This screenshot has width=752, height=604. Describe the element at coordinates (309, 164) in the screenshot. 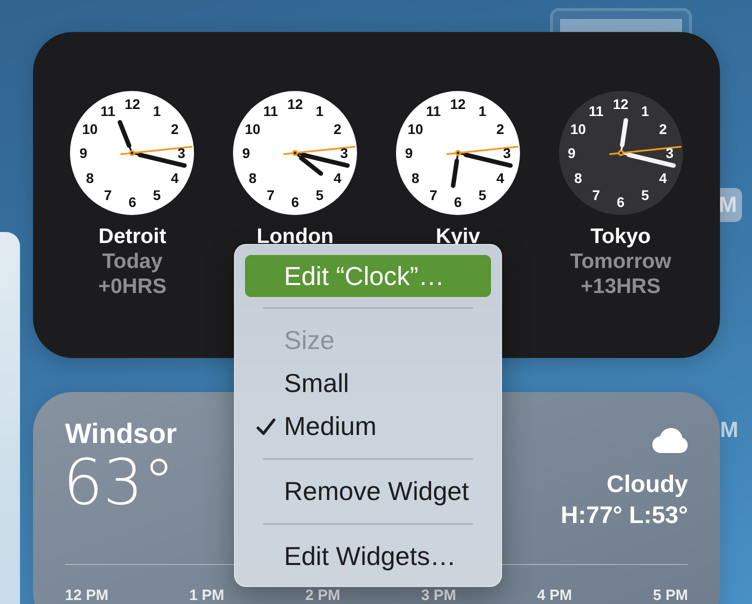

I see `hour-hand` at that location.